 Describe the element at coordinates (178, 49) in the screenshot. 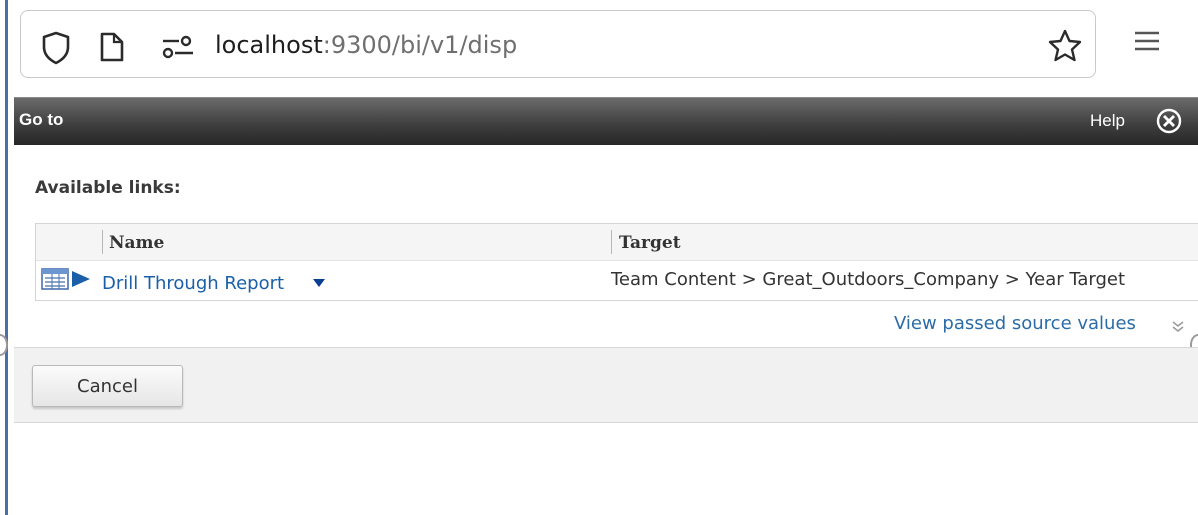

I see `permissions-icon` at that location.